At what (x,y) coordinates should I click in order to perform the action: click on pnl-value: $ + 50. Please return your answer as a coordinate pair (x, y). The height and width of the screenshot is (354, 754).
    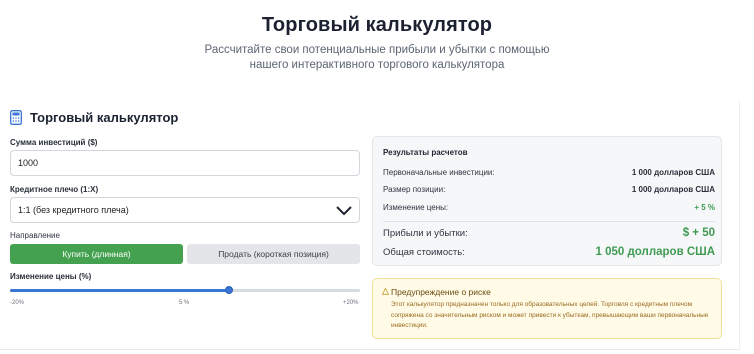
    Looking at the image, I should click on (698, 233).